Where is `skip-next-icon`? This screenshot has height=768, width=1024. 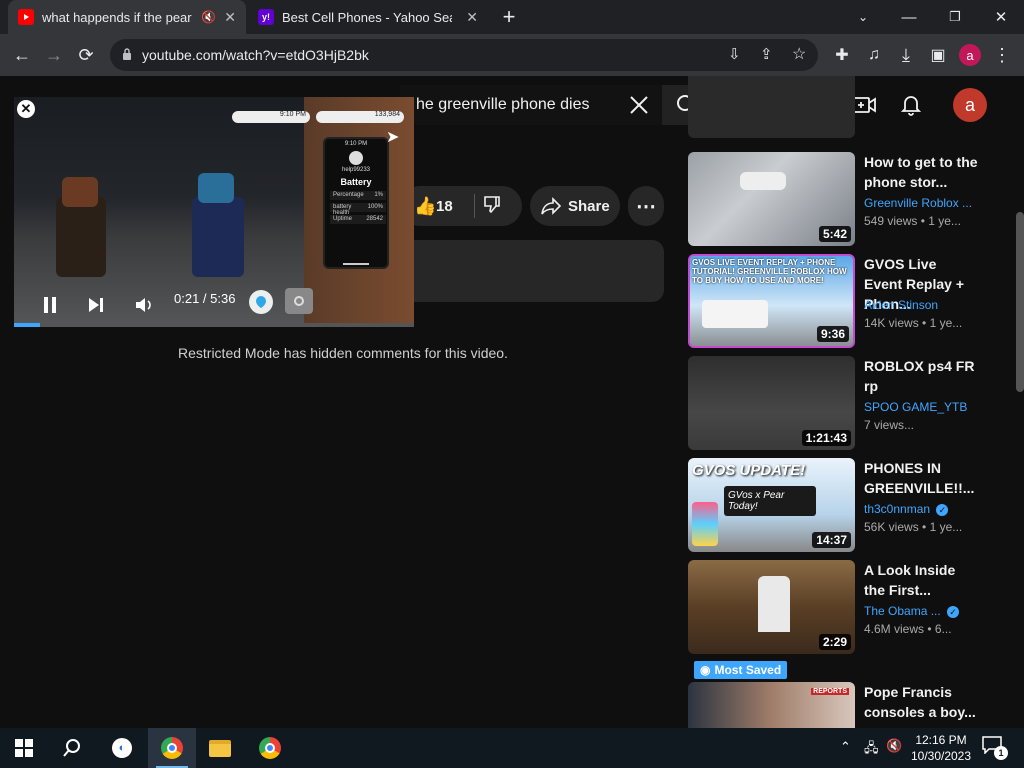 skip-next-icon is located at coordinates (96, 305).